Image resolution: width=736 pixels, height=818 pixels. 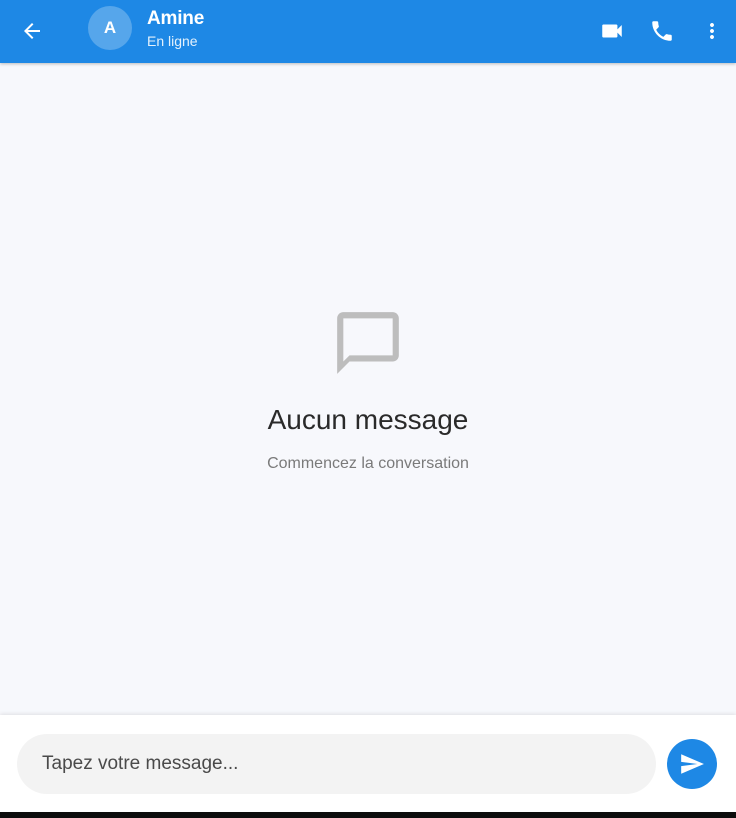 What do you see at coordinates (368, 345) in the screenshot?
I see `chat-bubble-icon` at bounding box center [368, 345].